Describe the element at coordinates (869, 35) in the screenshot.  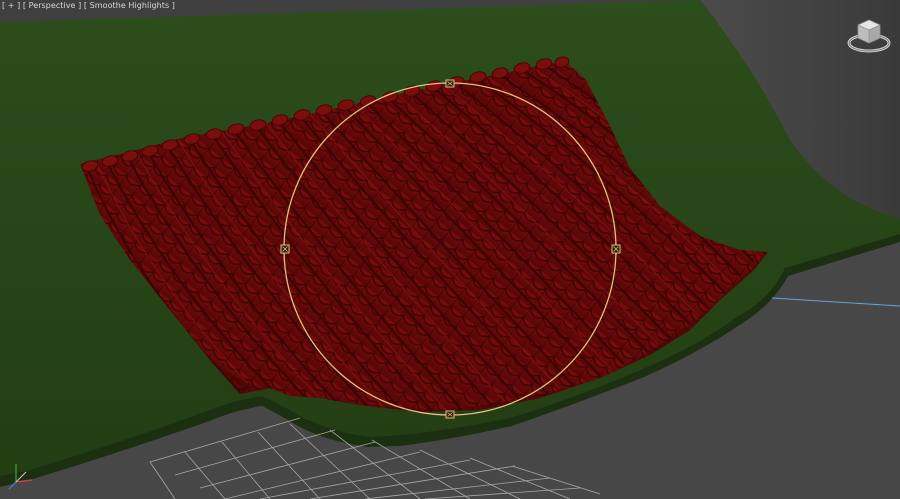
I see `viewcube-icon` at that location.